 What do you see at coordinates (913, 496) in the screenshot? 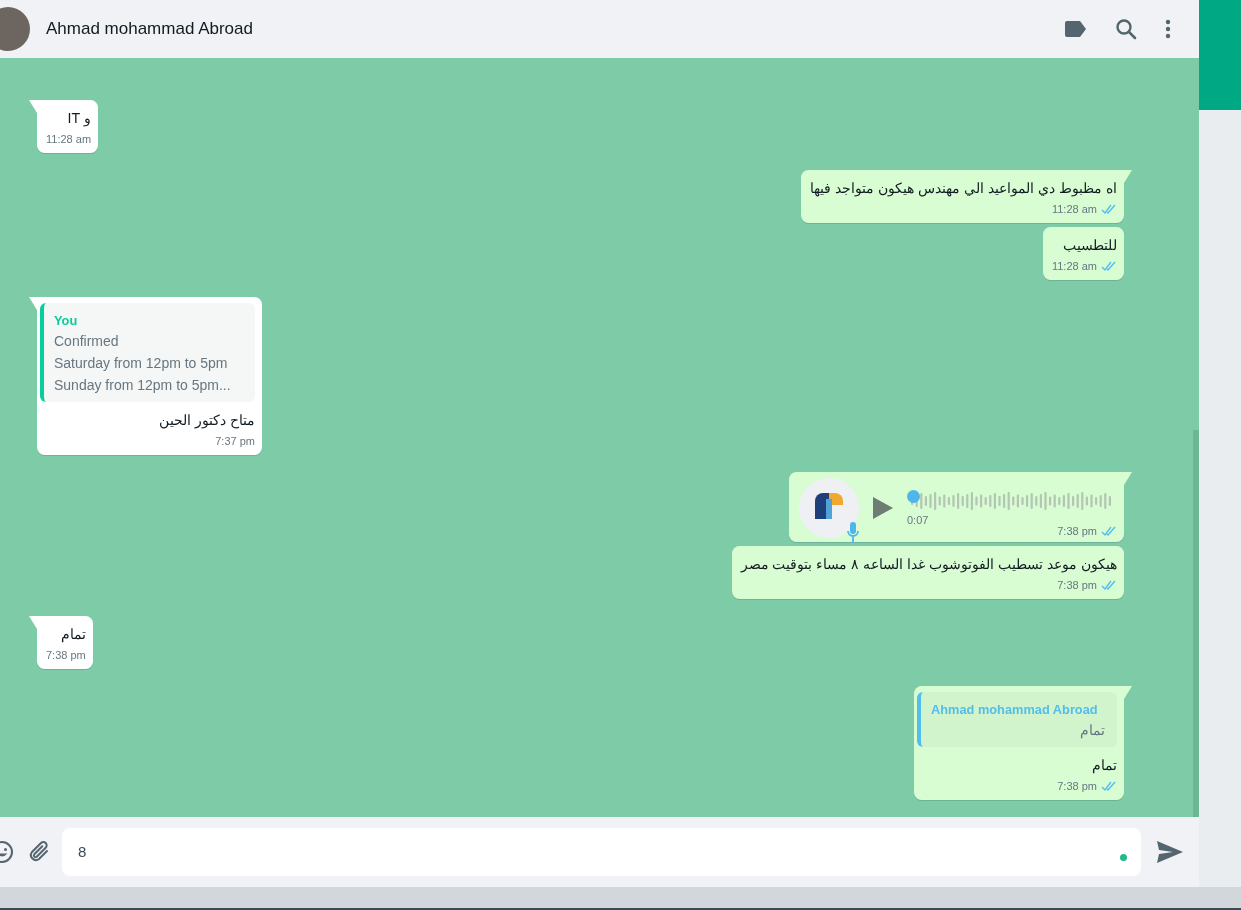
I see `playback-thumb` at bounding box center [913, 496].